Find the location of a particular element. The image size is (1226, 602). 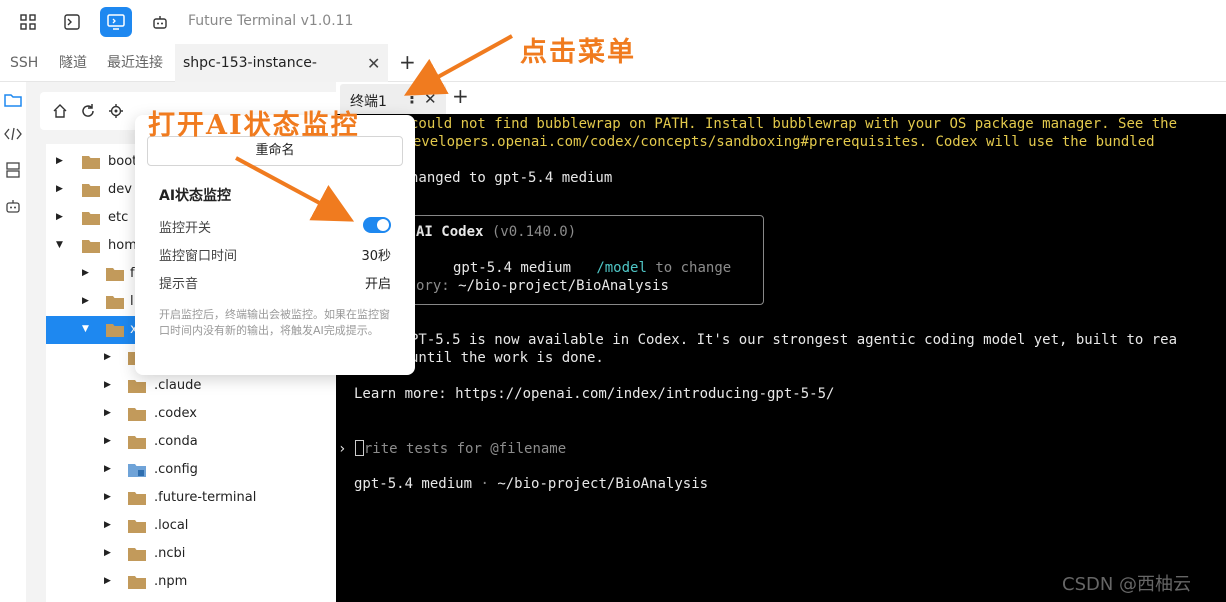

tree-item: ▶ .claude is located at coordinates (191, 386).